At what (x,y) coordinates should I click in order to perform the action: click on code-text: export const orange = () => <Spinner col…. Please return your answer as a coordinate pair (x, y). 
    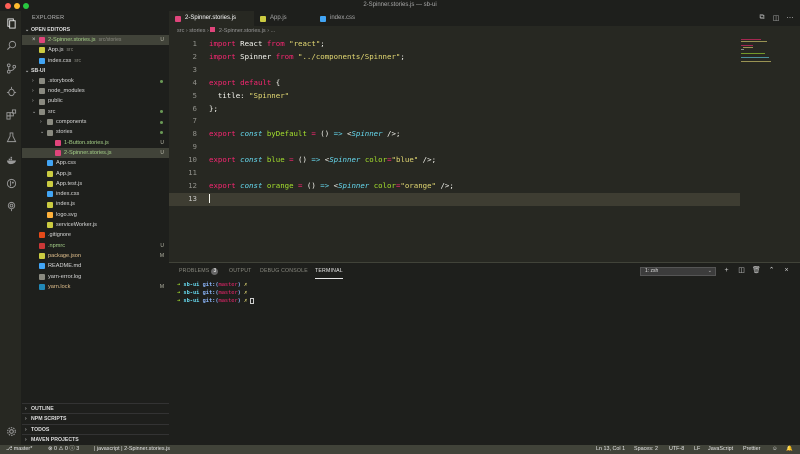
    Looking at the image, I should click on (331, 185).